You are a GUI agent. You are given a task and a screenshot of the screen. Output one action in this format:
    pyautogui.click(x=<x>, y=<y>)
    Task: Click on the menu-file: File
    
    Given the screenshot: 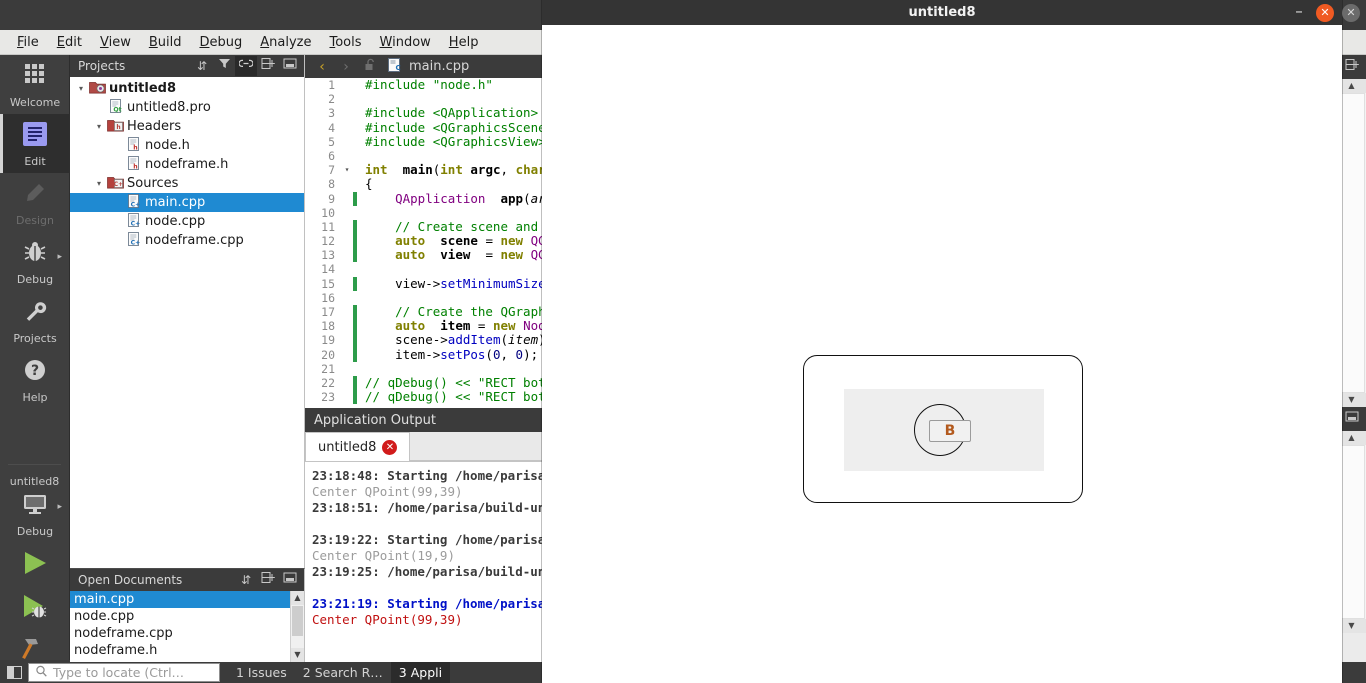 What is the action you would take?
    pyautogui.click(x=28, y=42)
    